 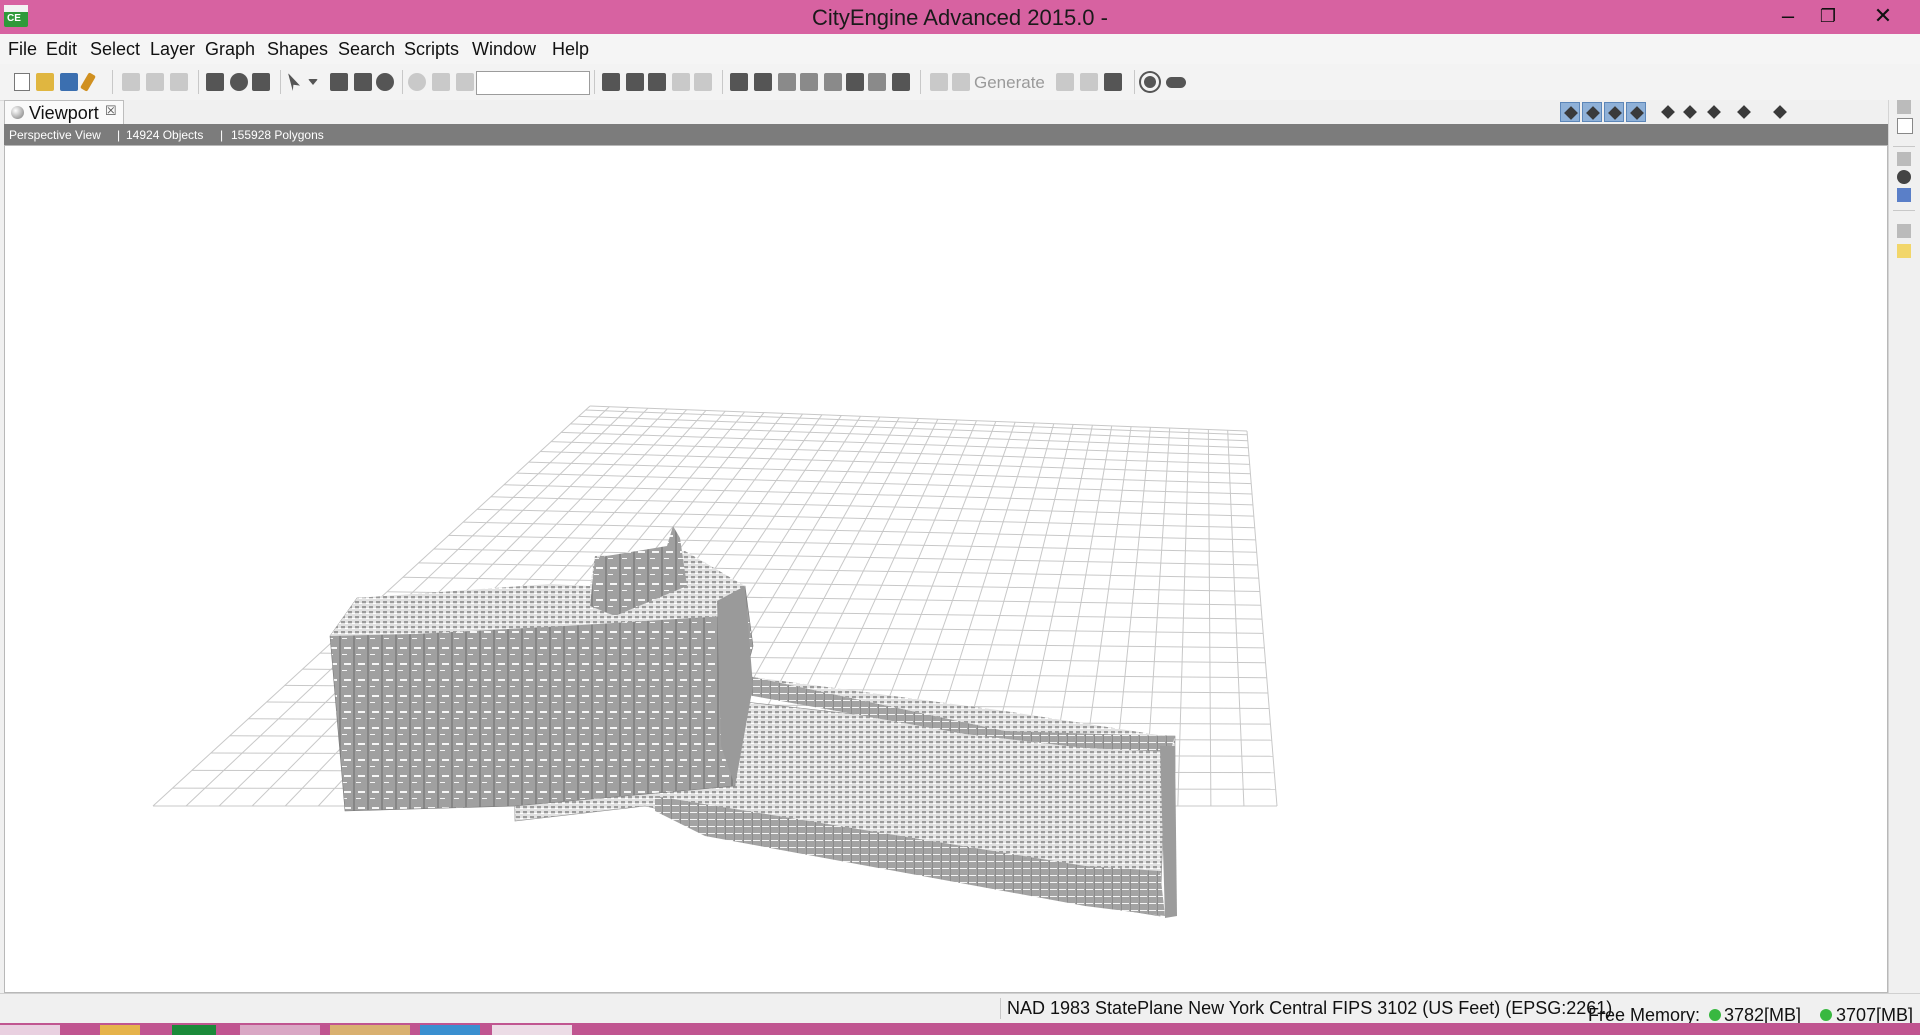 What do you see at coordinates (1089, 82) in the screenshot?
I see `update-seed-icon` at bounding box center [1089, 82].